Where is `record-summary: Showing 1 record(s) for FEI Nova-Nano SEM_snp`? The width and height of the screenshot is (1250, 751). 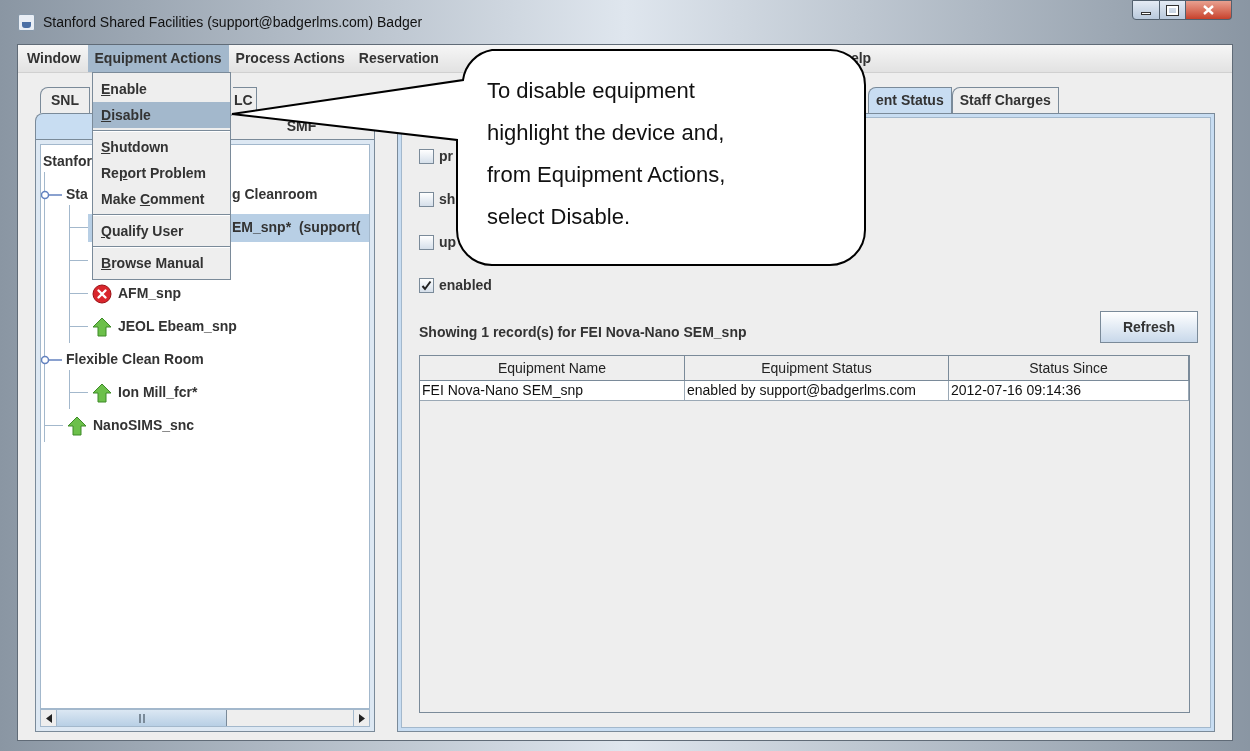 record-summary: Showing 1 record(s) for FEI Nova-Nano SEM_snp is located at coordinates (583, 332).